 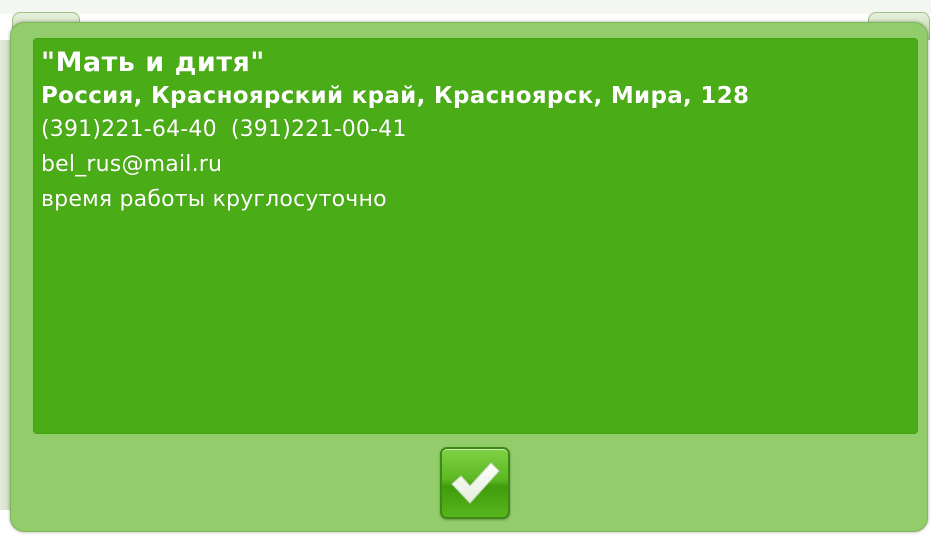 I want to click on poi-phone-1: (391)221-64-40, so click(x=129, y=129).